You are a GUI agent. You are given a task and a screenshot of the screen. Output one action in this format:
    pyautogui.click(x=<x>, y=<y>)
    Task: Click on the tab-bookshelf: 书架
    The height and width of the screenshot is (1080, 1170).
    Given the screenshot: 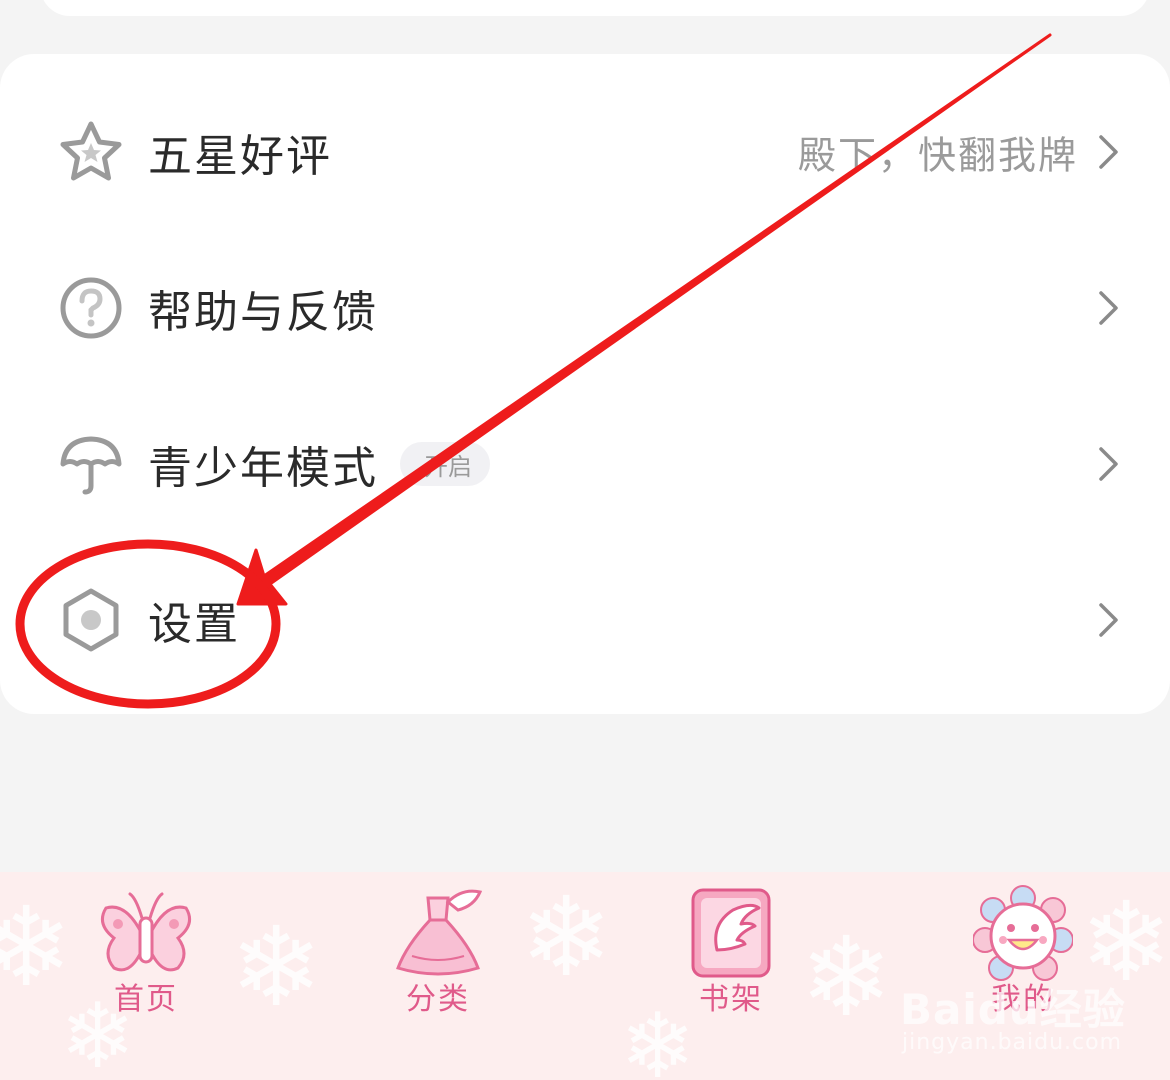 What is the action you would take?
    pyautogui.click(x=731, y=976)
    